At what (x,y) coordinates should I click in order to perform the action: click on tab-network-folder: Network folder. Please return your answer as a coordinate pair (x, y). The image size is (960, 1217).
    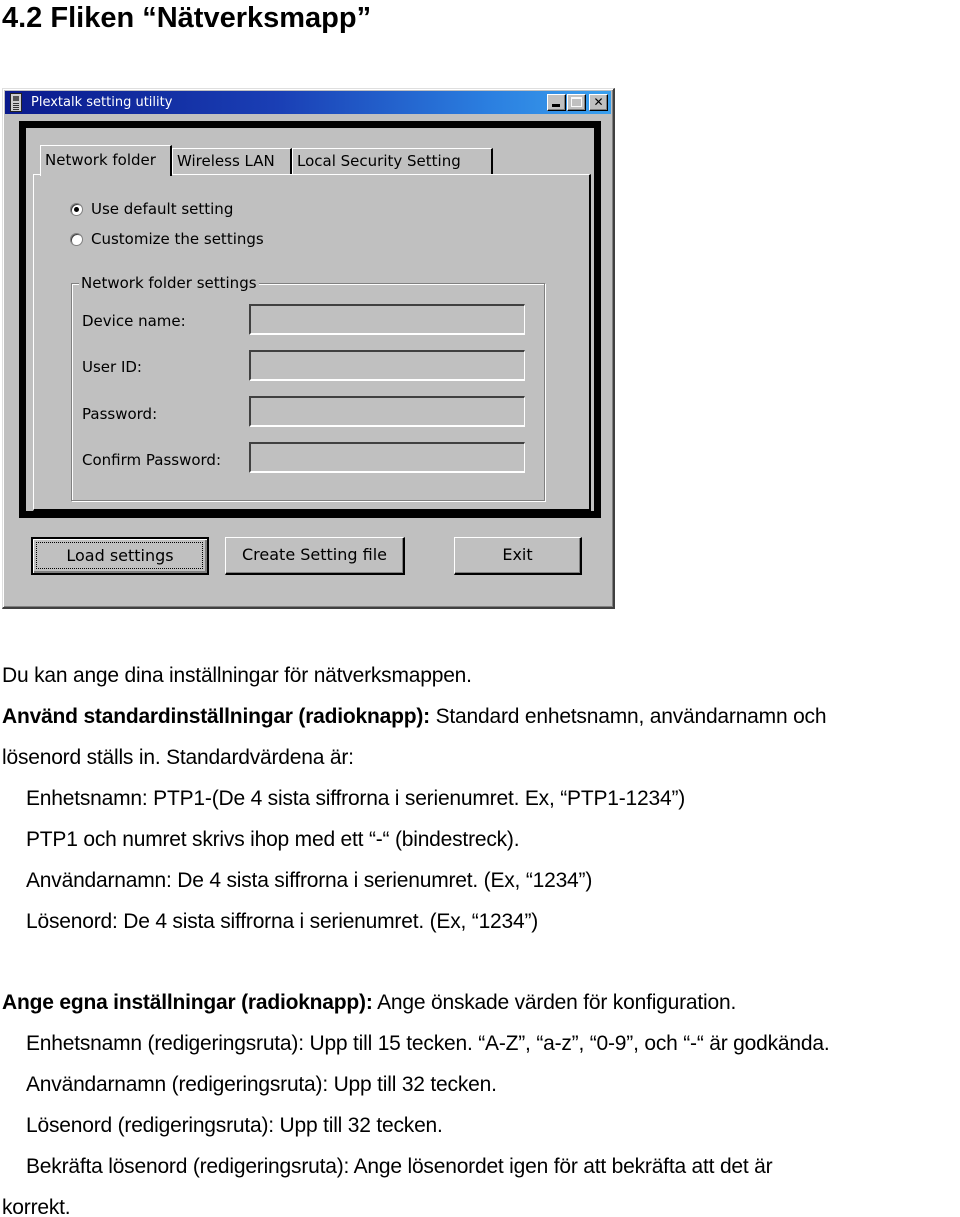
    Looking at the image, I should click on (106, 160).